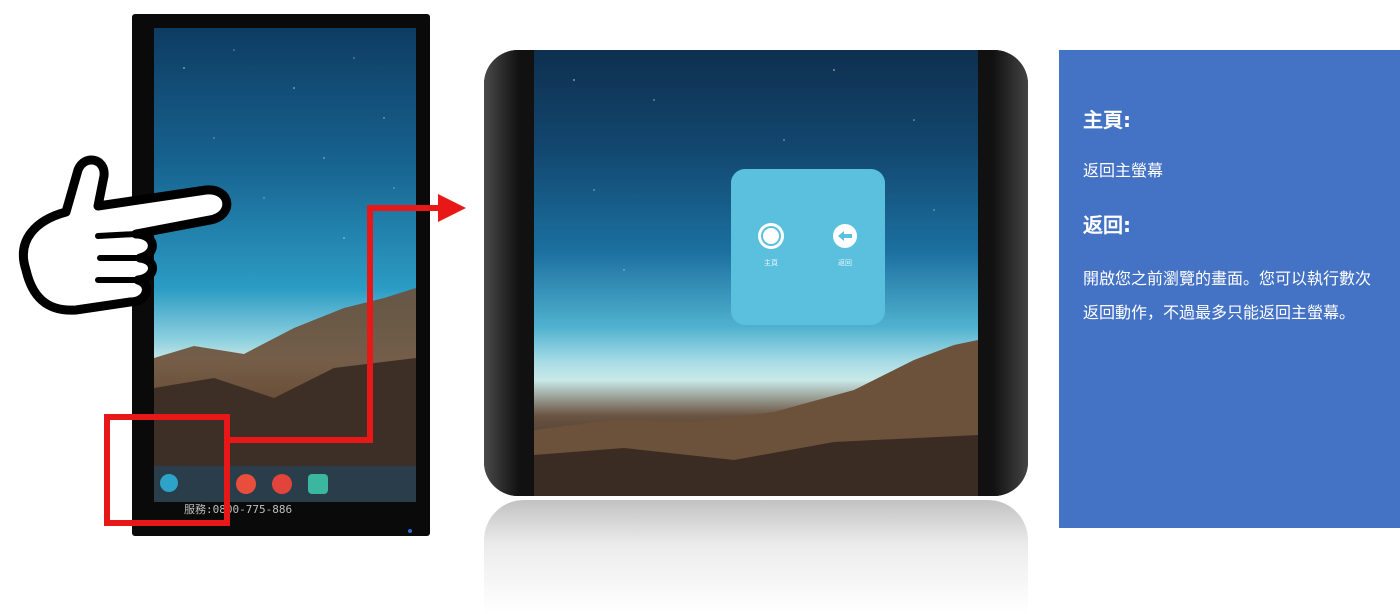 The width and height of the screenshot is (1400, 614). What do you see at coordinates (1123, 170) in the screenshot?
I see `home-description: 返回主螢幕` at bounding box center [1123, 170].